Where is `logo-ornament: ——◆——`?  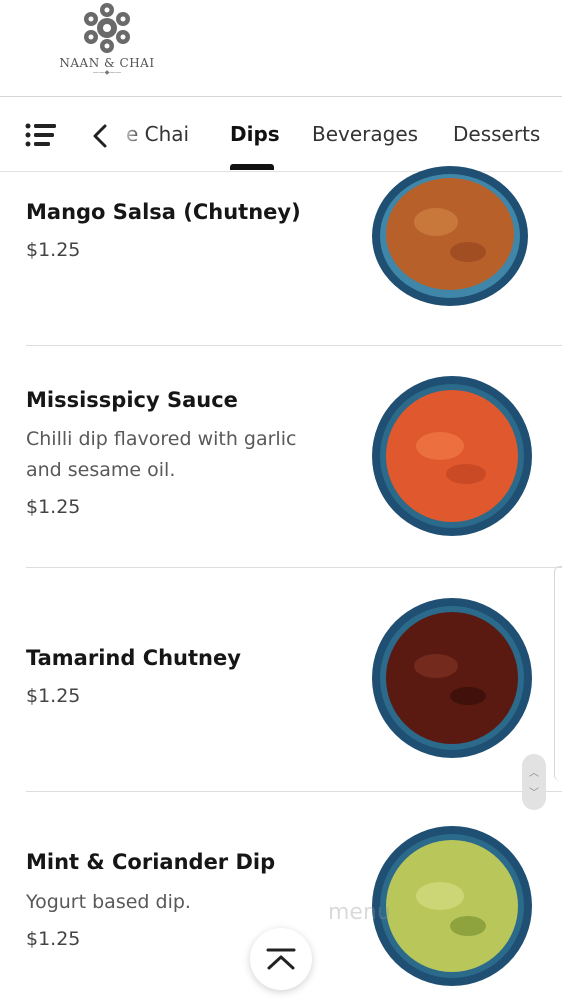 logo-ornament: ——◆—— is located at coordinates (107, 72).